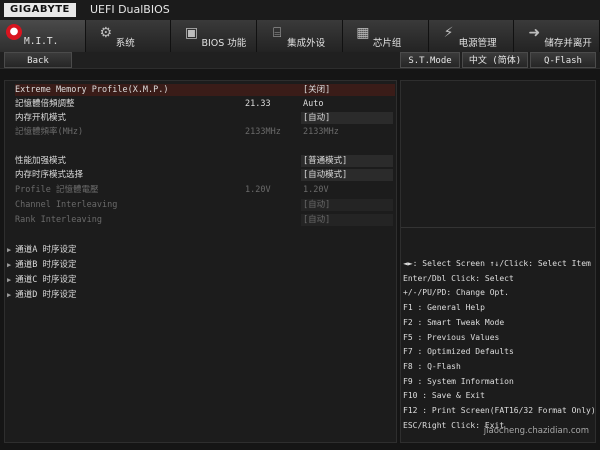 The width and height of the screenshot is (600, 450). I want to click on setting-current: 21.33, so click(258, 104).